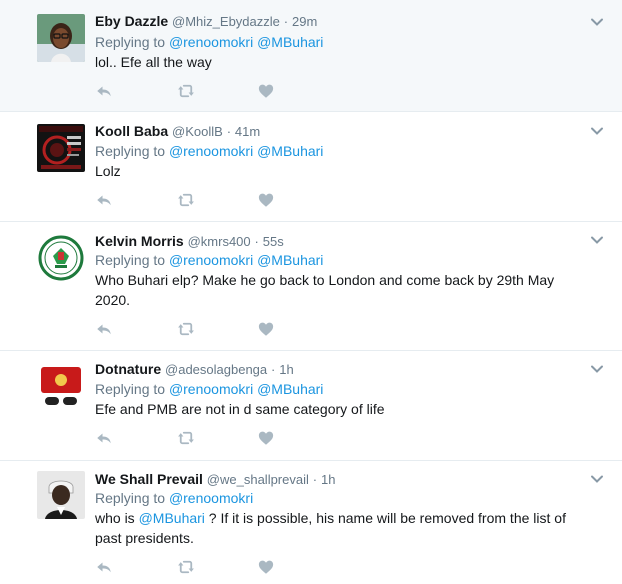 This screenshot has height=584, width=622. I want to click on display-name: Dotnature, so click(128, 369).